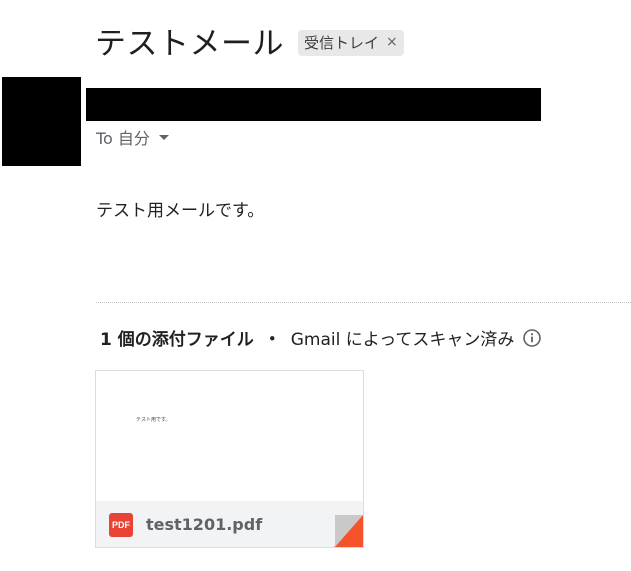 This screenshot has height=571, width=631. What do you see at coordinates (189, 44) in the screenshot?
I see `email-subject: テストメール` at bounding box center [189, 44].